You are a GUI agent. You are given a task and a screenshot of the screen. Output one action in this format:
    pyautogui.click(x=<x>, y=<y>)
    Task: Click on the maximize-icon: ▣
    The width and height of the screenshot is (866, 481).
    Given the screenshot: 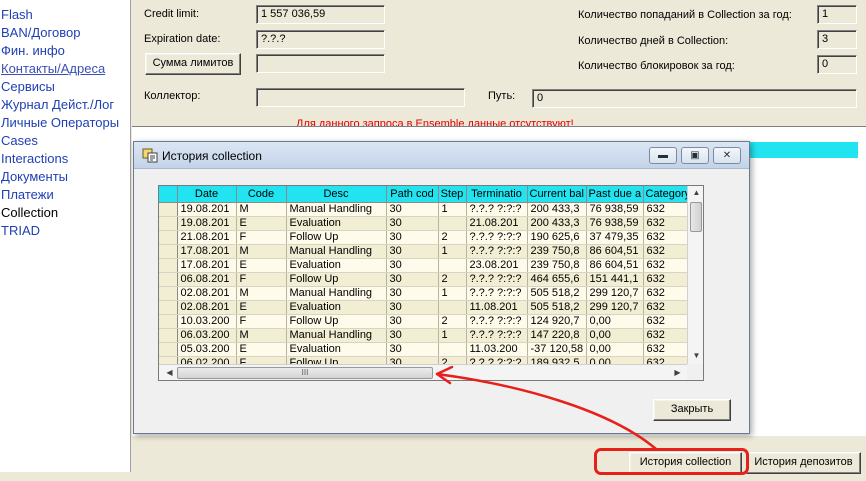 What is the action you would take?
    pyautogui.click(x=695, y=155)
    